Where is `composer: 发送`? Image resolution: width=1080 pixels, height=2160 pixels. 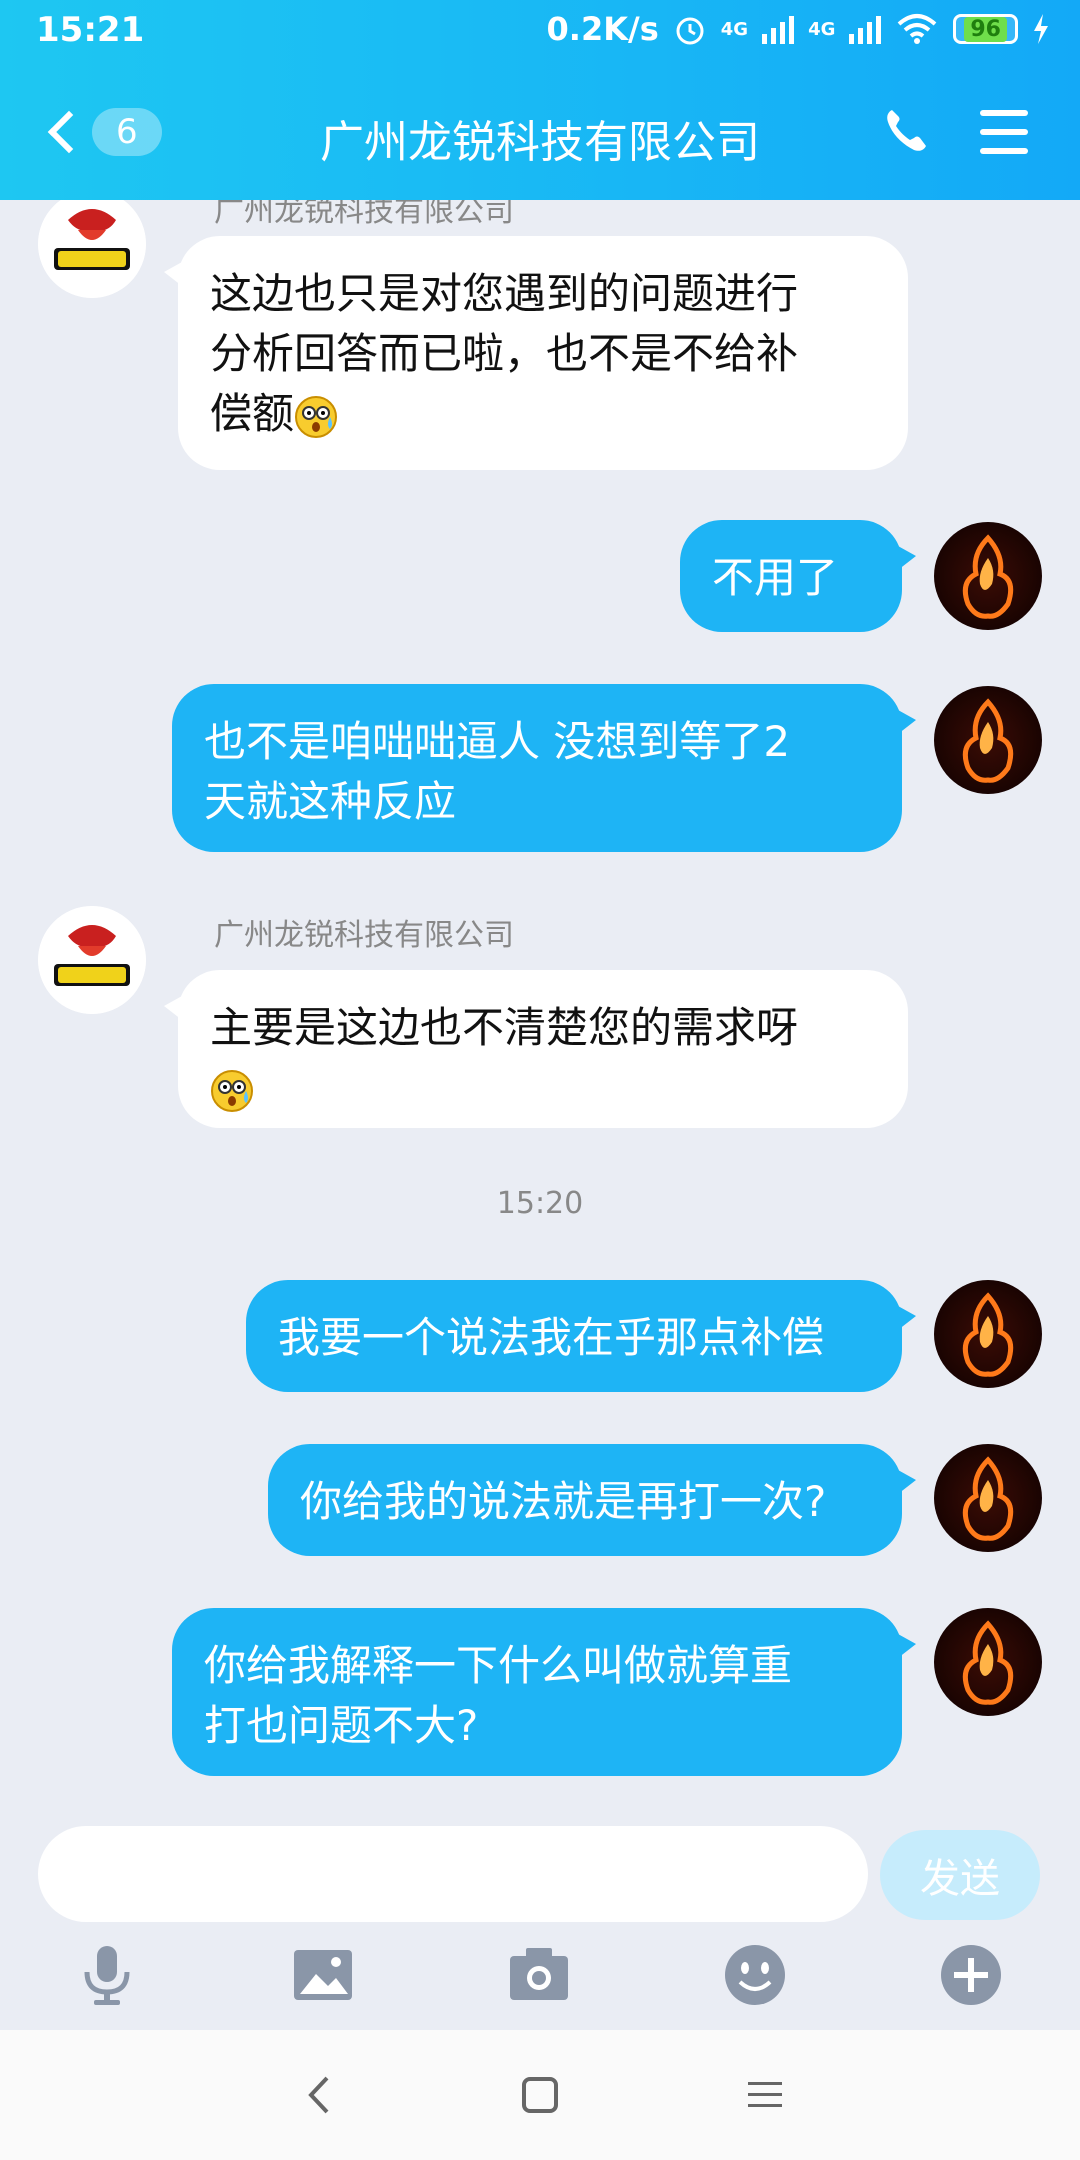
composer: 发送 is located at coordinates (540, 1871).